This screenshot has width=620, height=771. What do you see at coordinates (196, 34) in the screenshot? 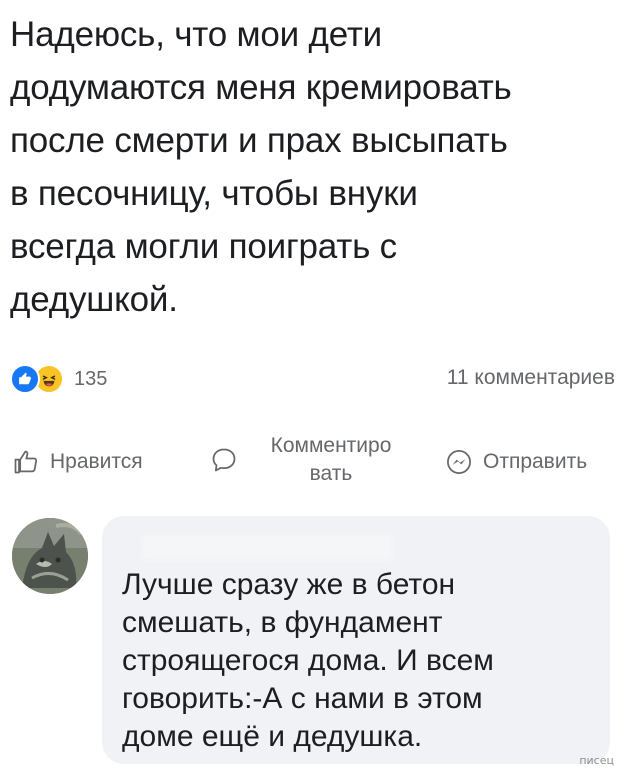
I see `post-text-line: Надеюсь, что мои дети` at bounding box center [196, 34].